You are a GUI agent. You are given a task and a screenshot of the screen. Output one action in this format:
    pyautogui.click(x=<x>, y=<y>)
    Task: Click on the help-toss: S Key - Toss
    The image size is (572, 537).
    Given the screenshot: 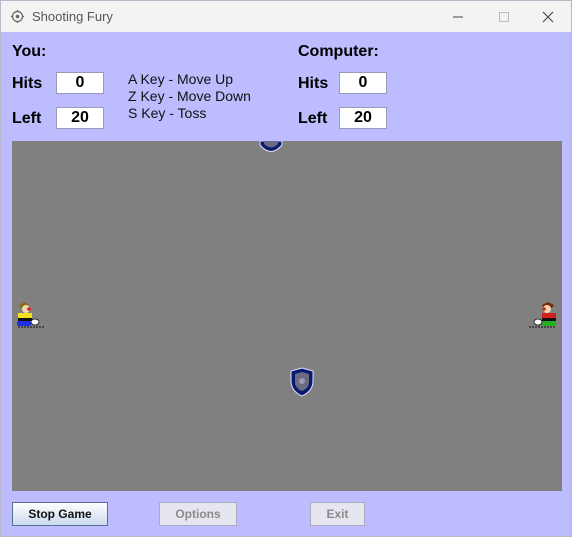 What is the action you would take?
    pyautogui.click(x=167, y=113)
    